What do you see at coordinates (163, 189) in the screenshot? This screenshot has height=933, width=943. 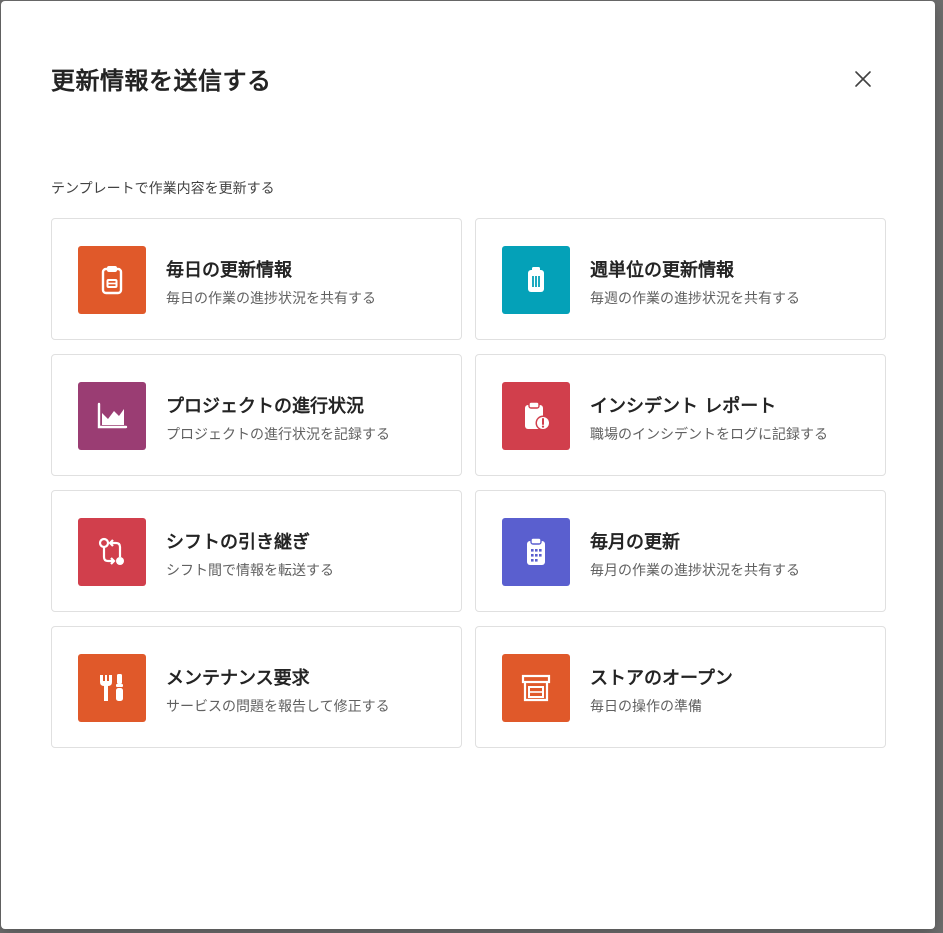 I see `section-label: テンプレートで作業内容を更新する` at bounding box center [163, 189].